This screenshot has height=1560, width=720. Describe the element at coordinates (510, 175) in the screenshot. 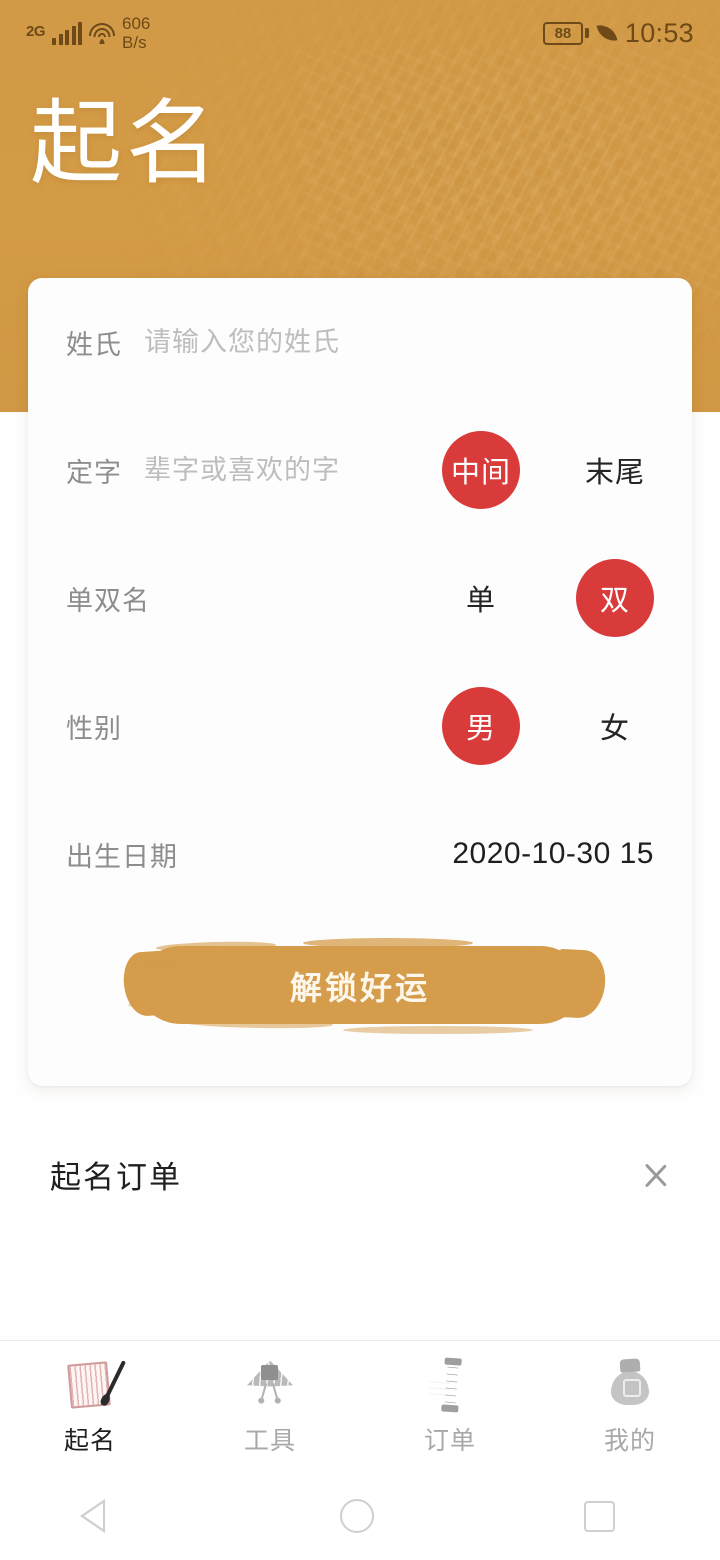

I see `wood-texture-highlight` at that location.